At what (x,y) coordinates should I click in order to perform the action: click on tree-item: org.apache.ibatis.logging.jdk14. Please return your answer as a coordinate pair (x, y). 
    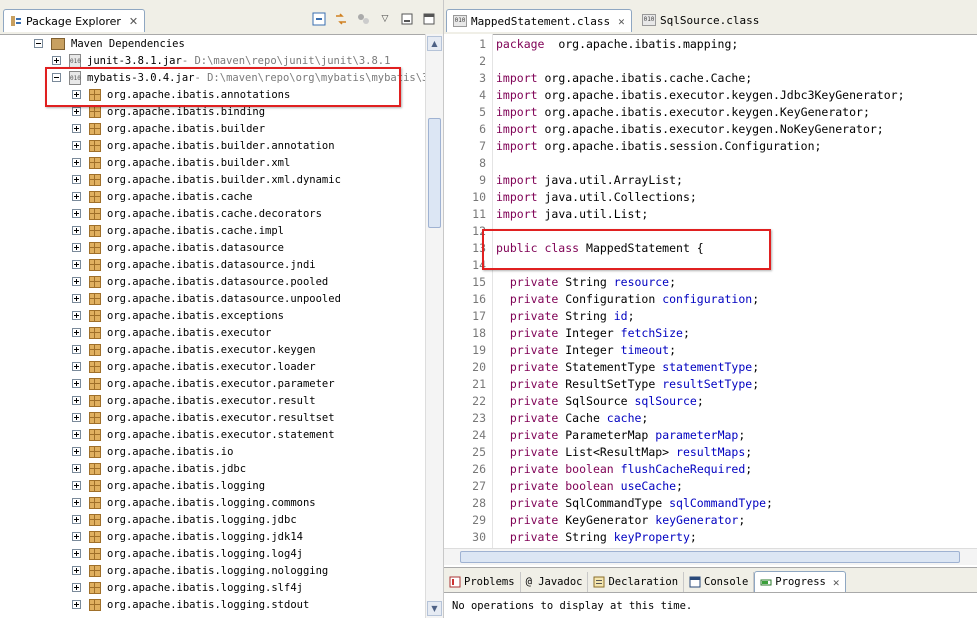
    Looking at the image, I should click on (187, 536).